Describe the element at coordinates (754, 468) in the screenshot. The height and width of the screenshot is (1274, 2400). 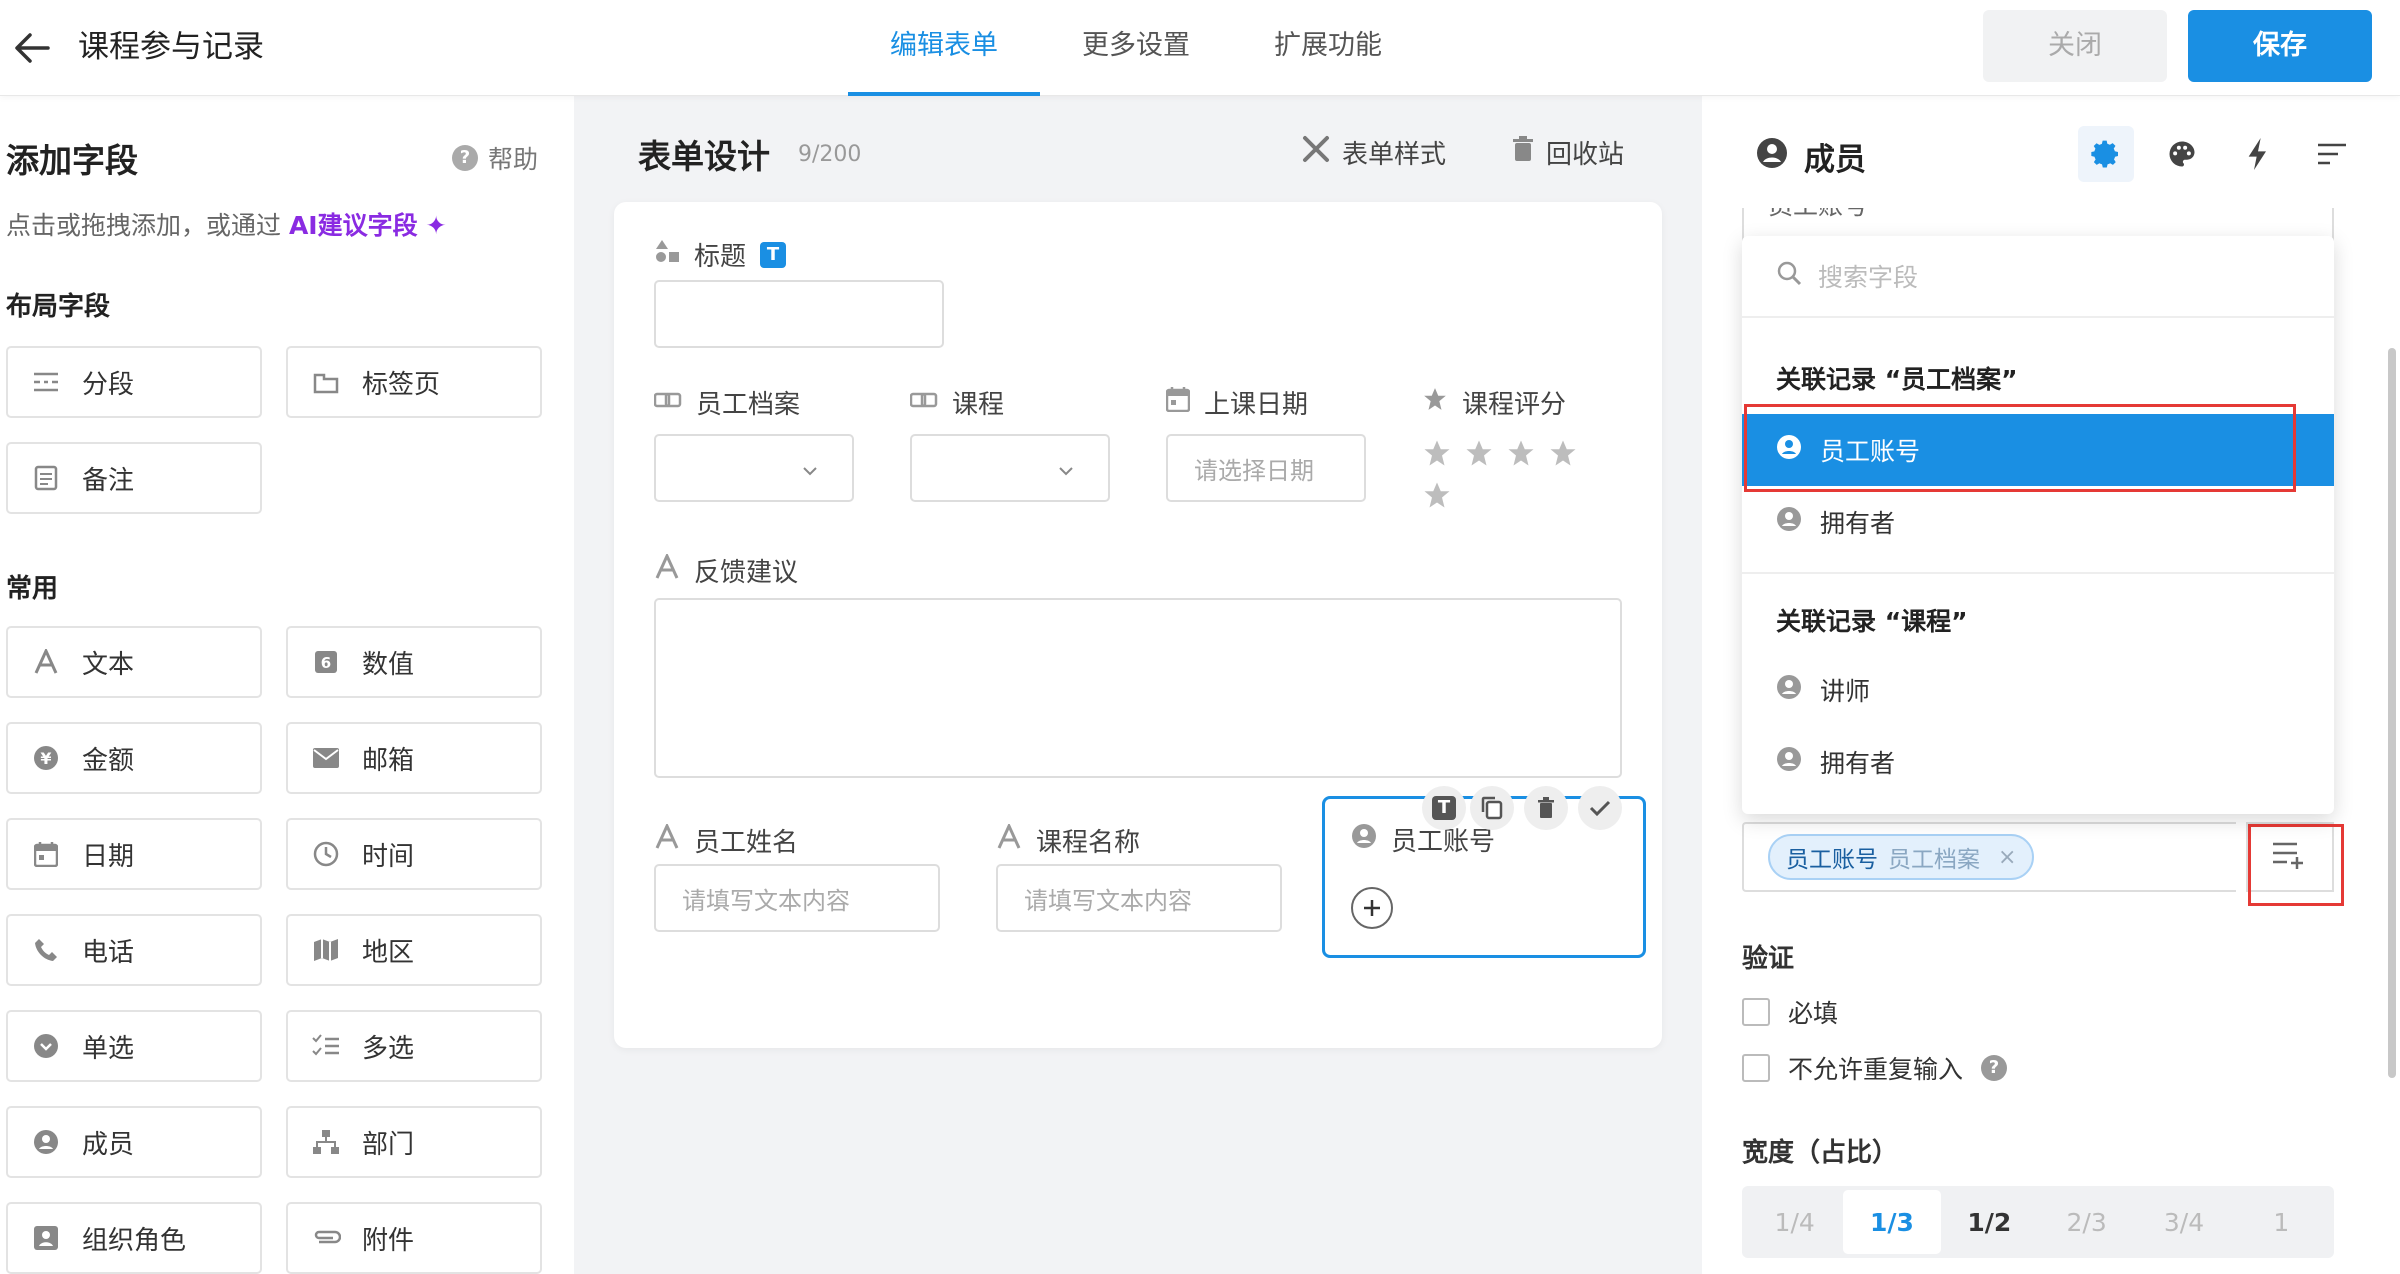
I see `employee-file-select` at that location.